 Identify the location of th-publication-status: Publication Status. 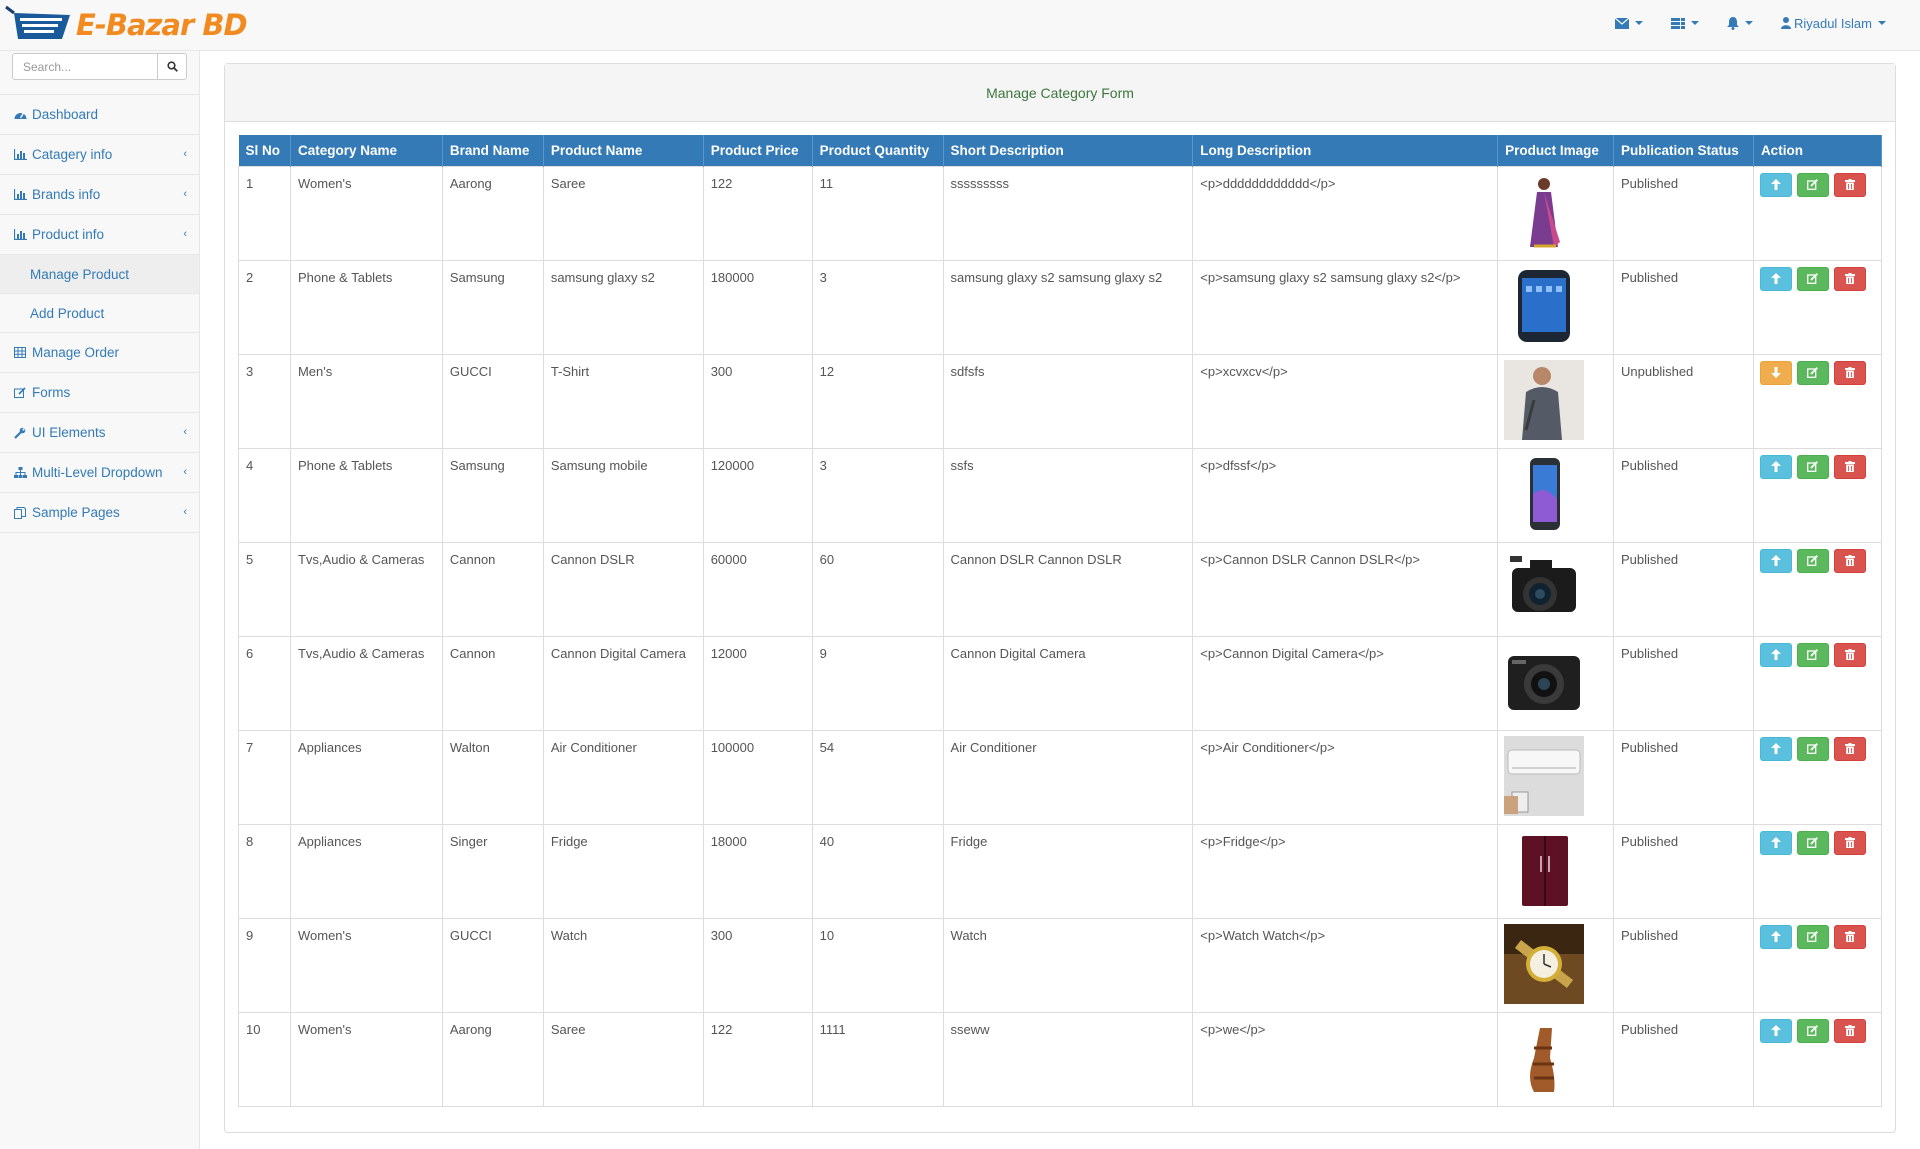
(1683, 150).